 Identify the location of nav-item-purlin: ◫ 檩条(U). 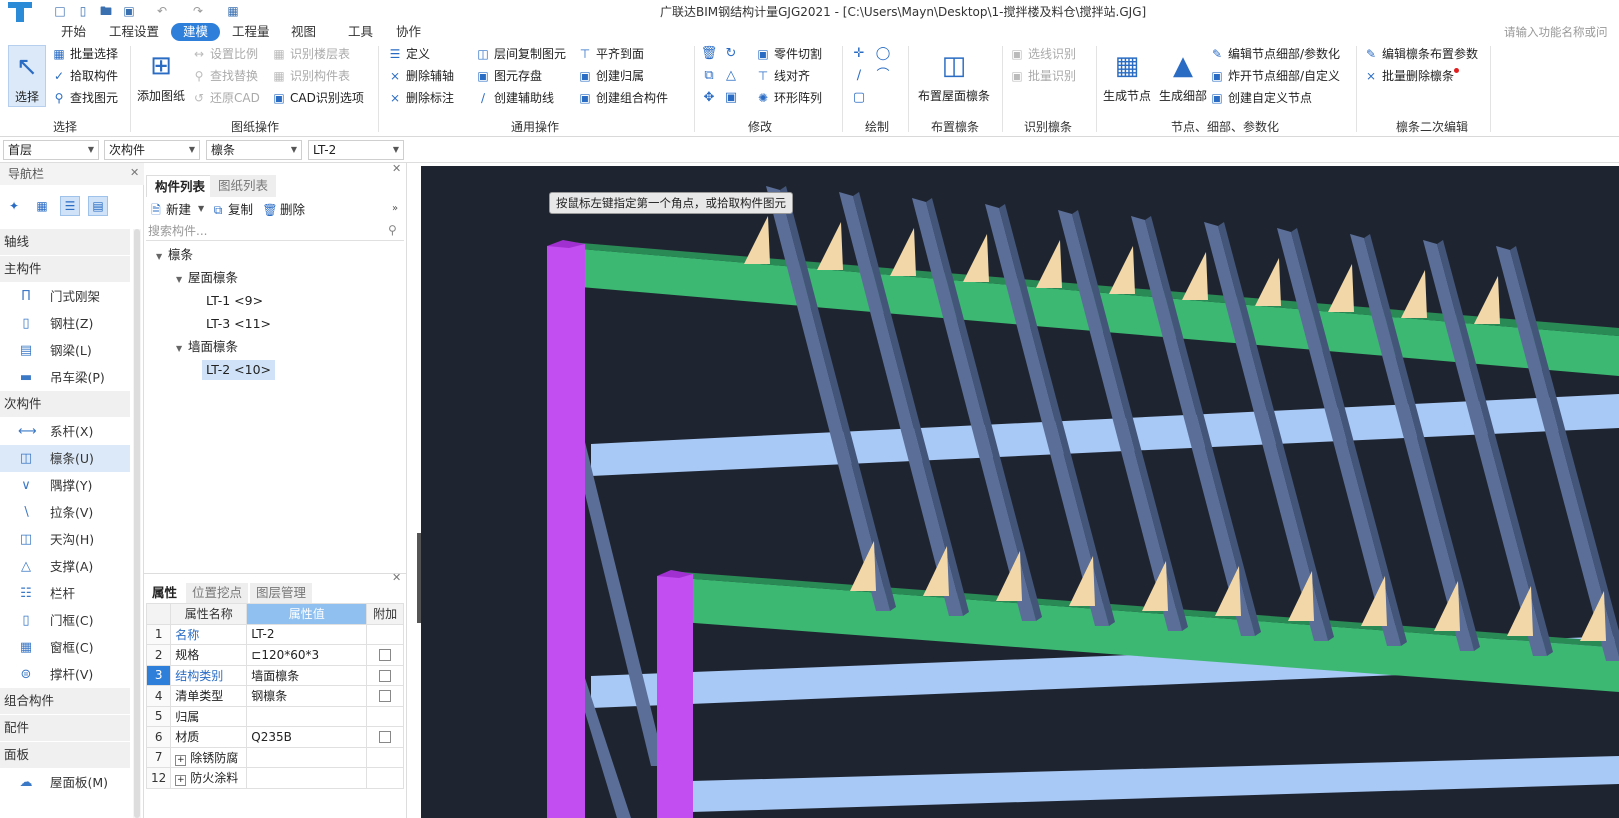
(65, 458).